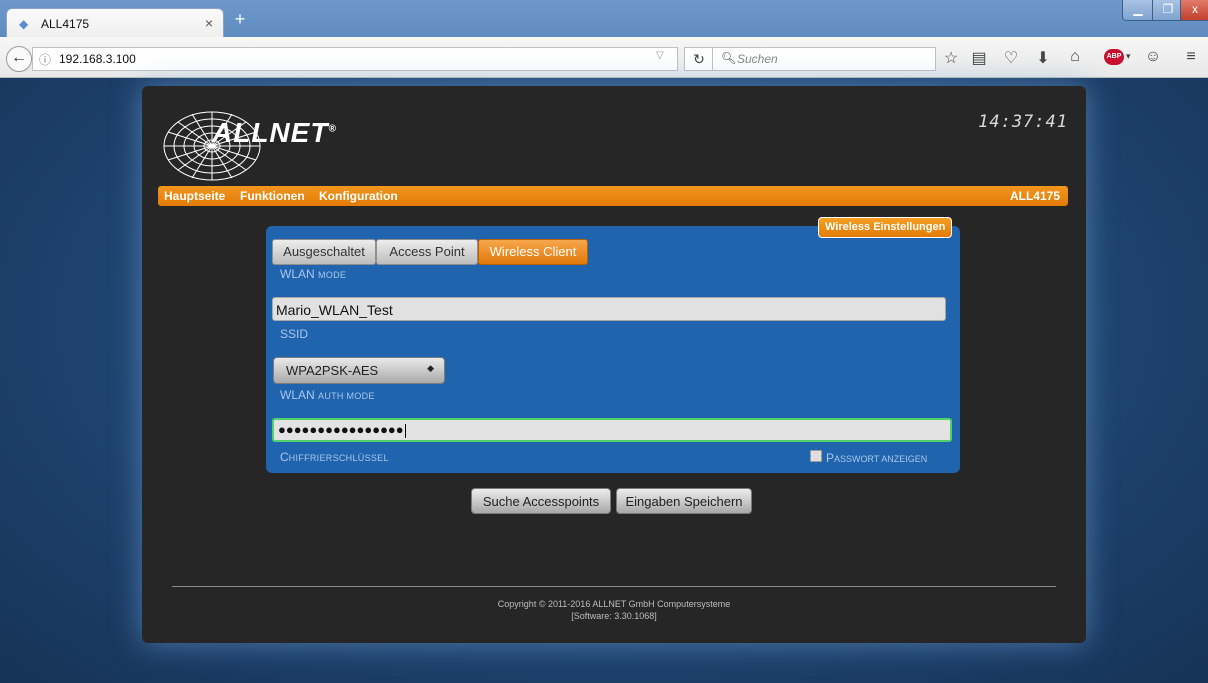  I want to click on wlan-mode-label-small: mode, so click(332, 275).